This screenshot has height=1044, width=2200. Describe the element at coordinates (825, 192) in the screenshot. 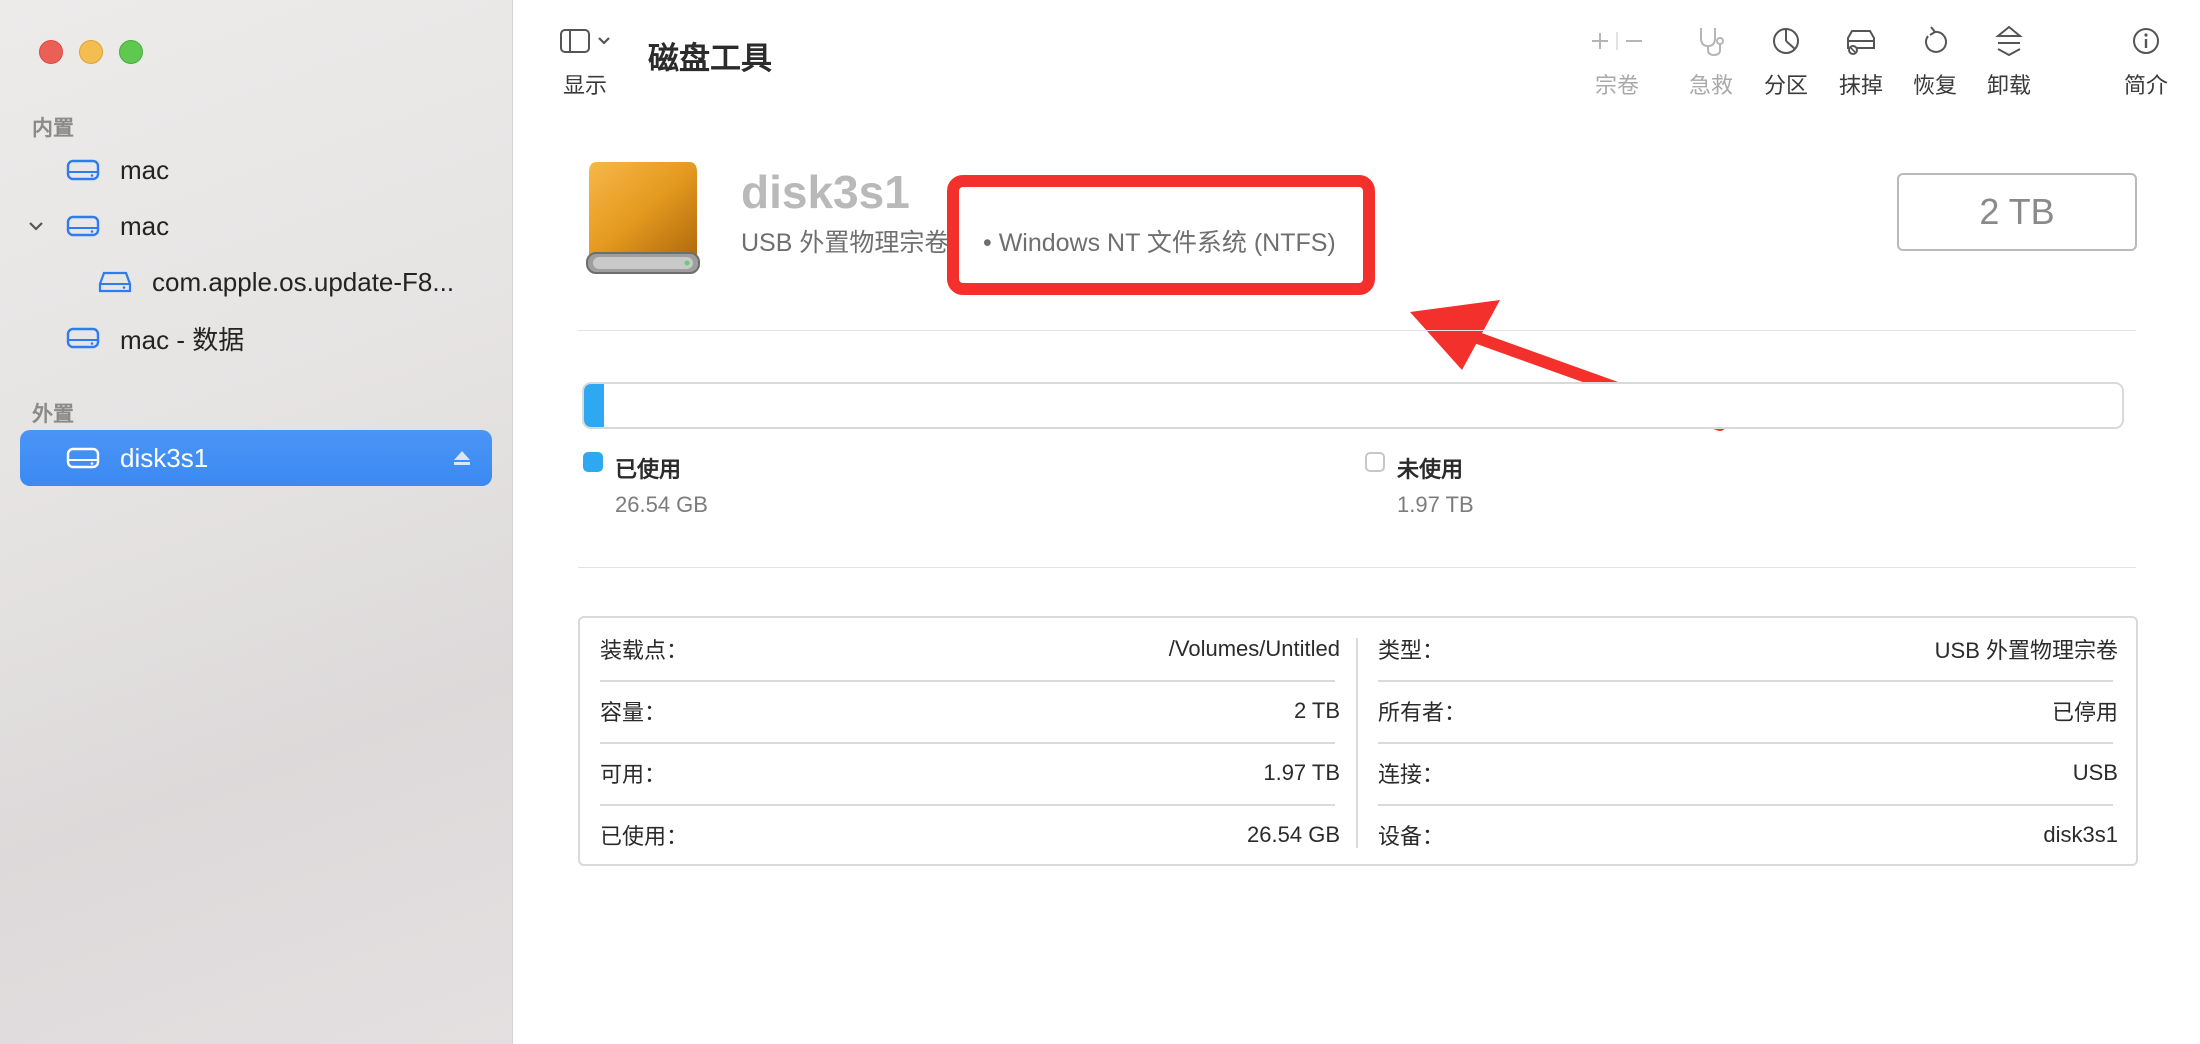

I see `disk-name: disk3s1` at that location.